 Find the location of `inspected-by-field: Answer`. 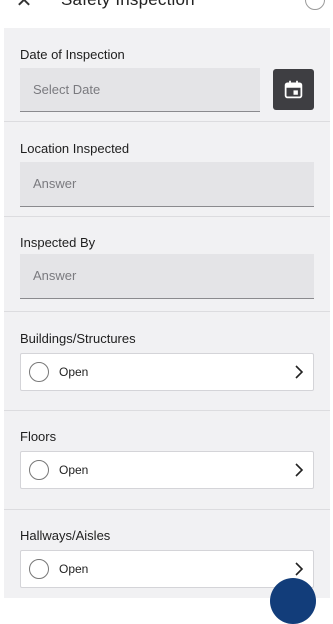

inspected-by-field: Answer is located at coordinates (167, 276).